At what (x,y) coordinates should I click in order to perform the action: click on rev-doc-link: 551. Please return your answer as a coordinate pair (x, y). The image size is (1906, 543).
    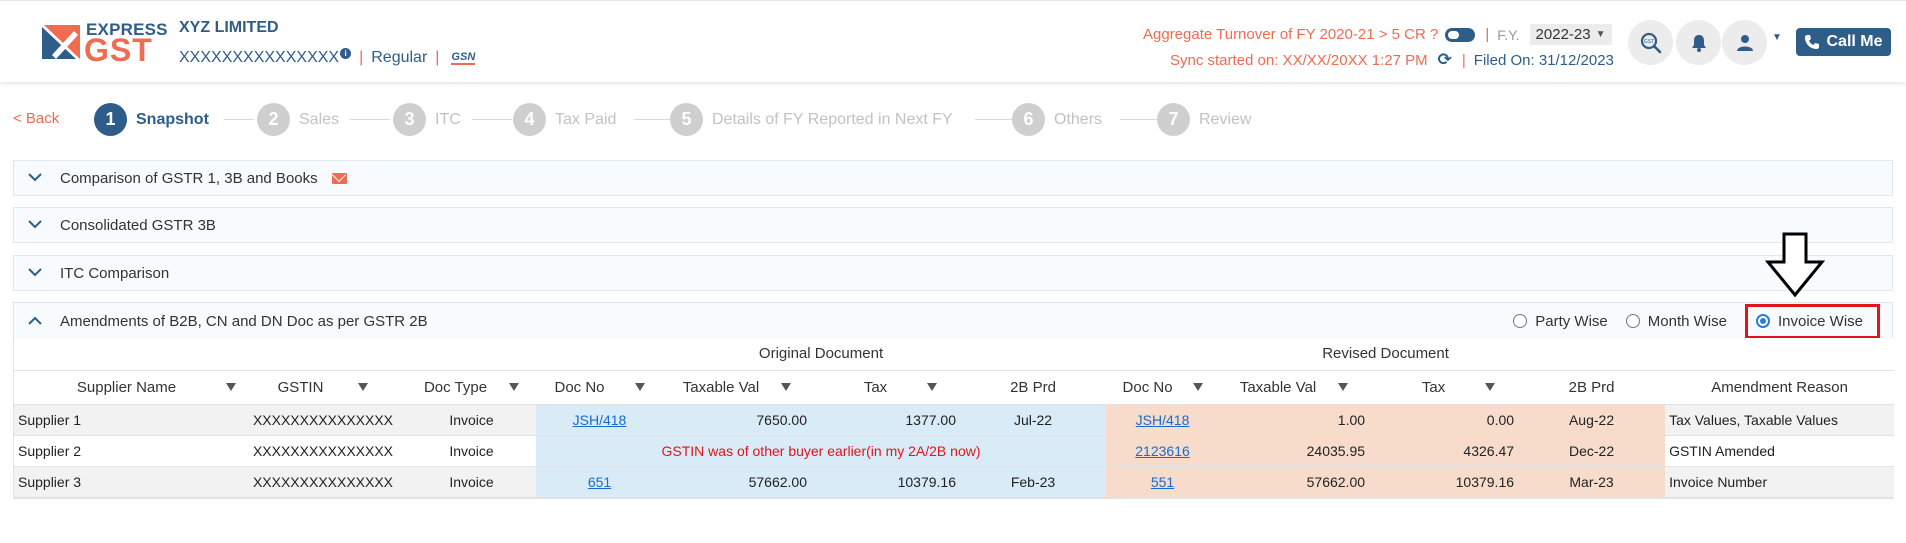
    Looking at the image, I should click on (1162, 482).